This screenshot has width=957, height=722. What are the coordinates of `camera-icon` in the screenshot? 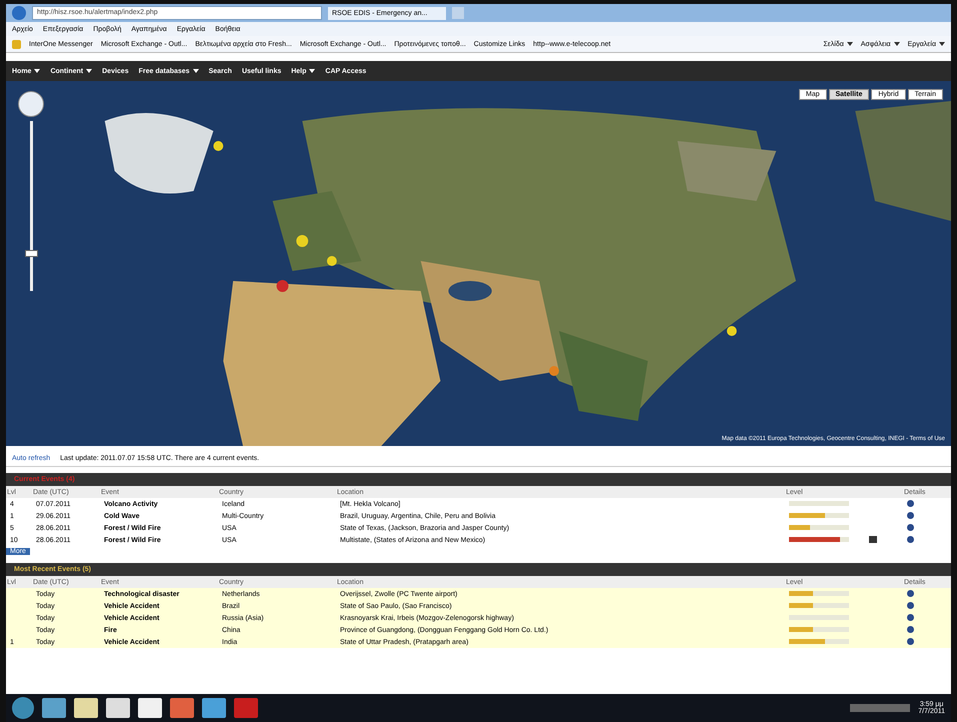 It's located at (873, 540).